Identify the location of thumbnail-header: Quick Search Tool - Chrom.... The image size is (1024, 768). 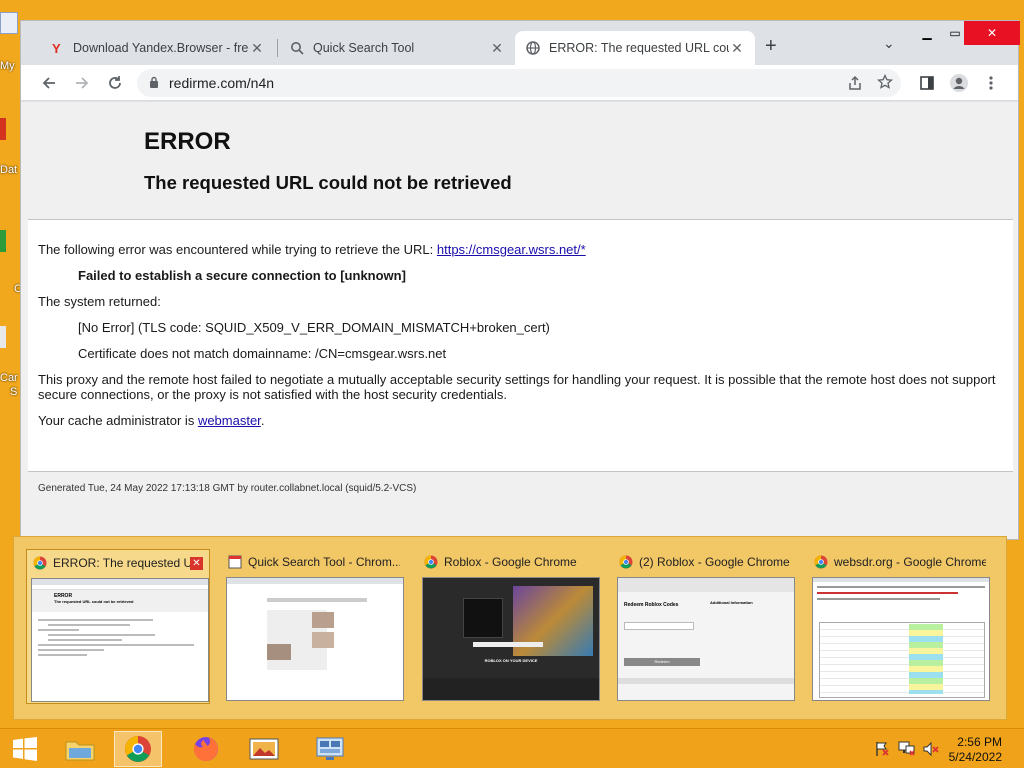
(314, 562).